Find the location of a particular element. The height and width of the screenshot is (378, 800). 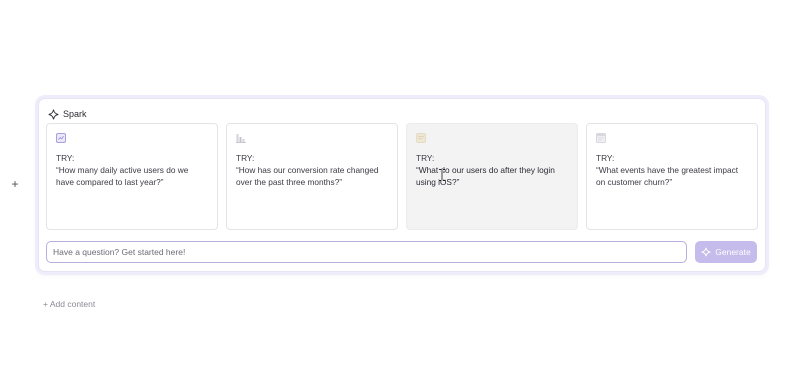

generate-button: Generate is located at coordinates (726, 252).